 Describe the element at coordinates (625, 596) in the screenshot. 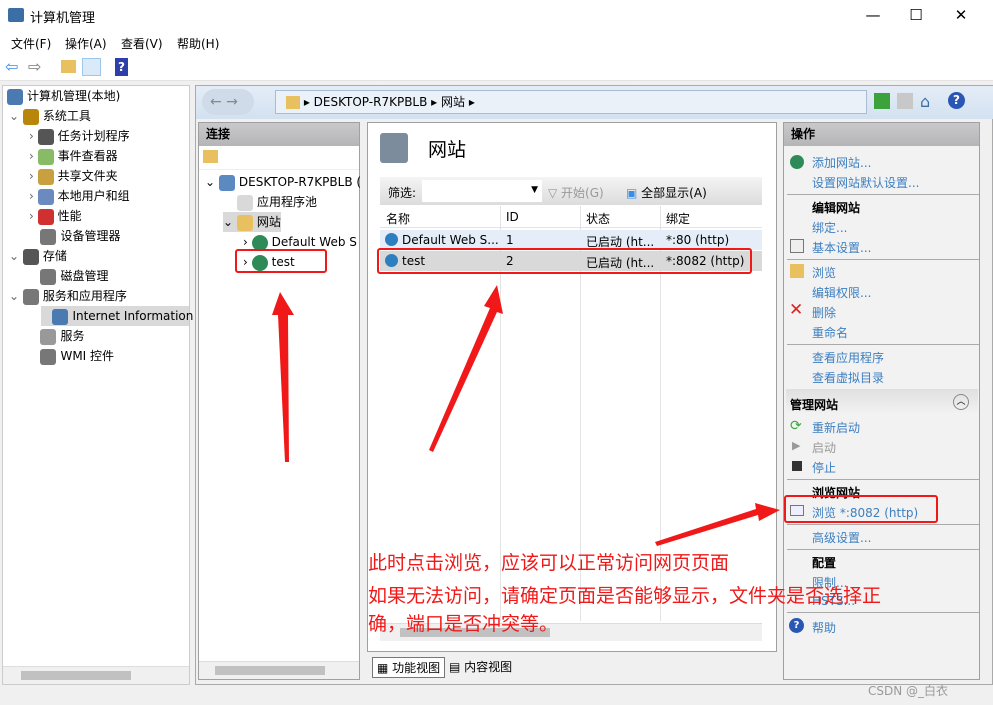

I see `annotation-line-2: 如果无法访问，请确定页面是否能够显示，文件夹是否选择正` at that location.